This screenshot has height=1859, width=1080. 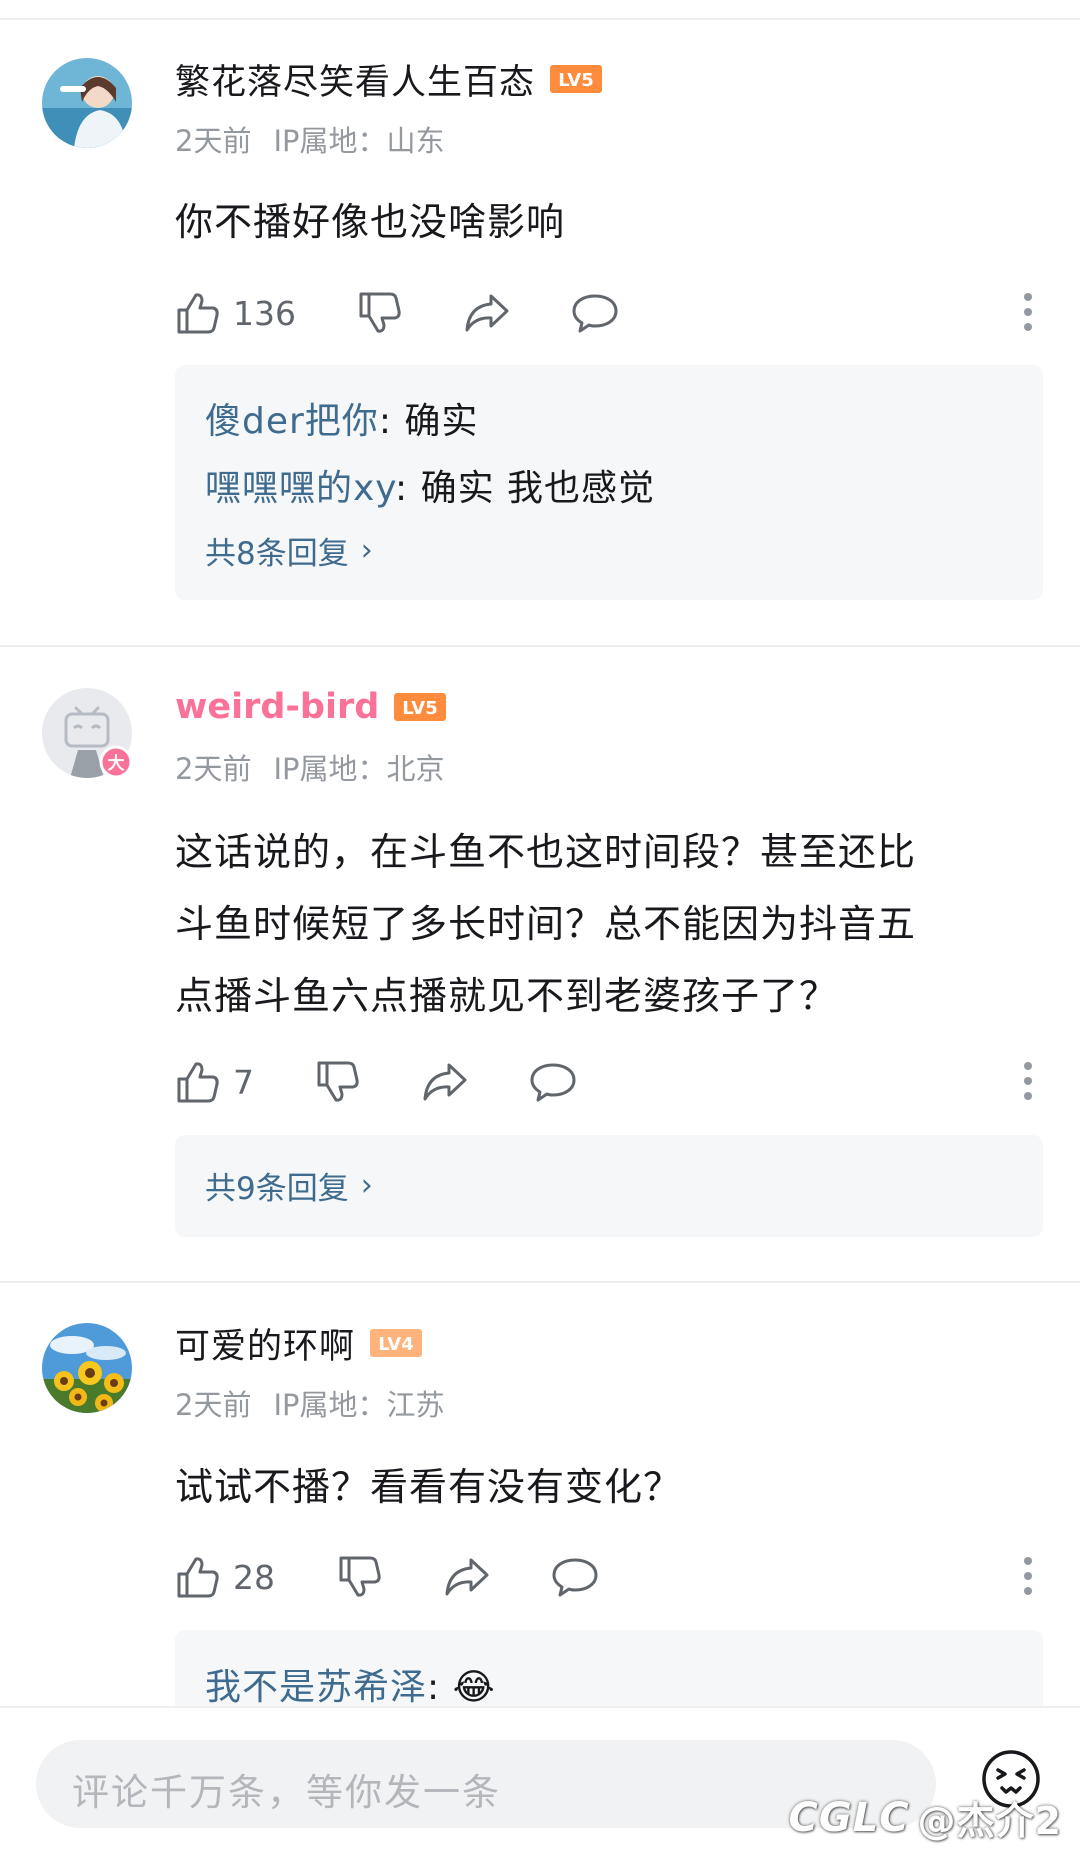 I want to click on like-count: 28, so click(x=254, y=1577).